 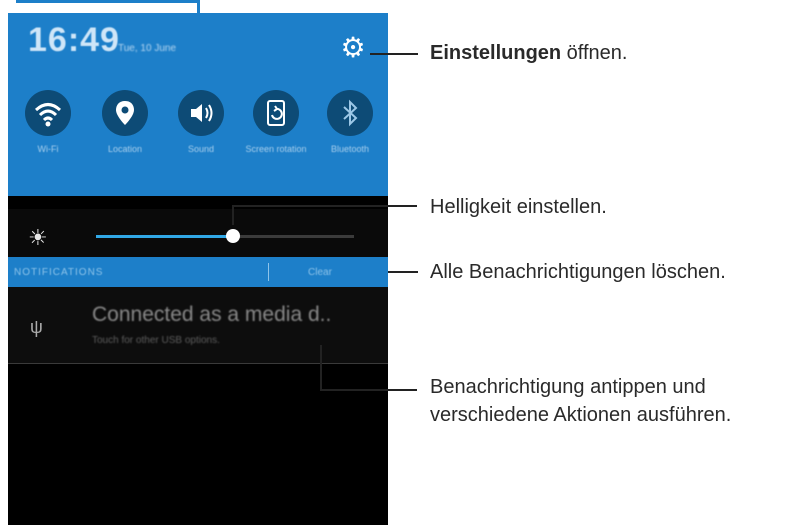 I want to click on settings-annotation: Einstellungen öffnen., so click(x=529, y=53).